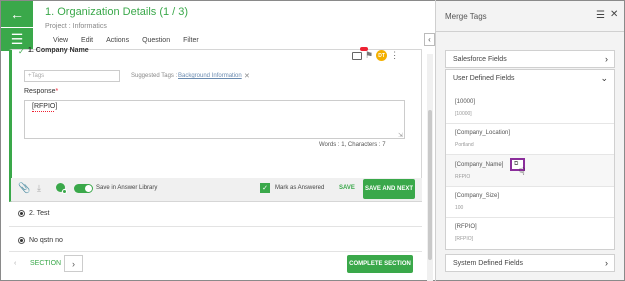 The image size is (625, 281). What do you see at coordinates (156, 40) in the screenshot?
I see `menu-question: Question` at bounding box center [156, 40].